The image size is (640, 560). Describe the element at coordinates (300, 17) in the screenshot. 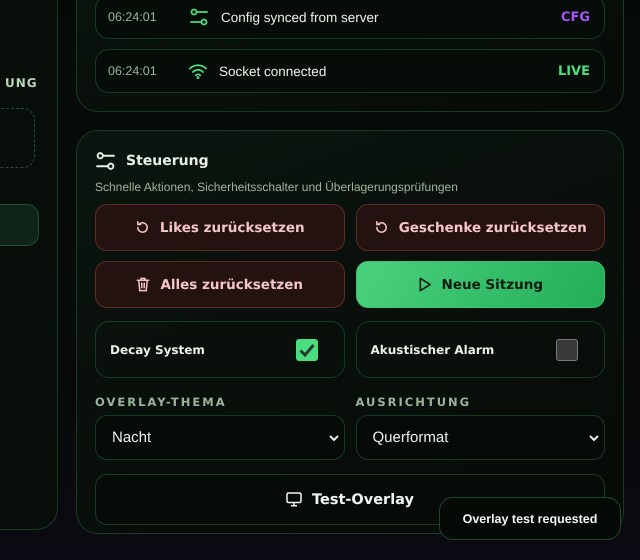

I see `log-message: Config synced from server` at that location.